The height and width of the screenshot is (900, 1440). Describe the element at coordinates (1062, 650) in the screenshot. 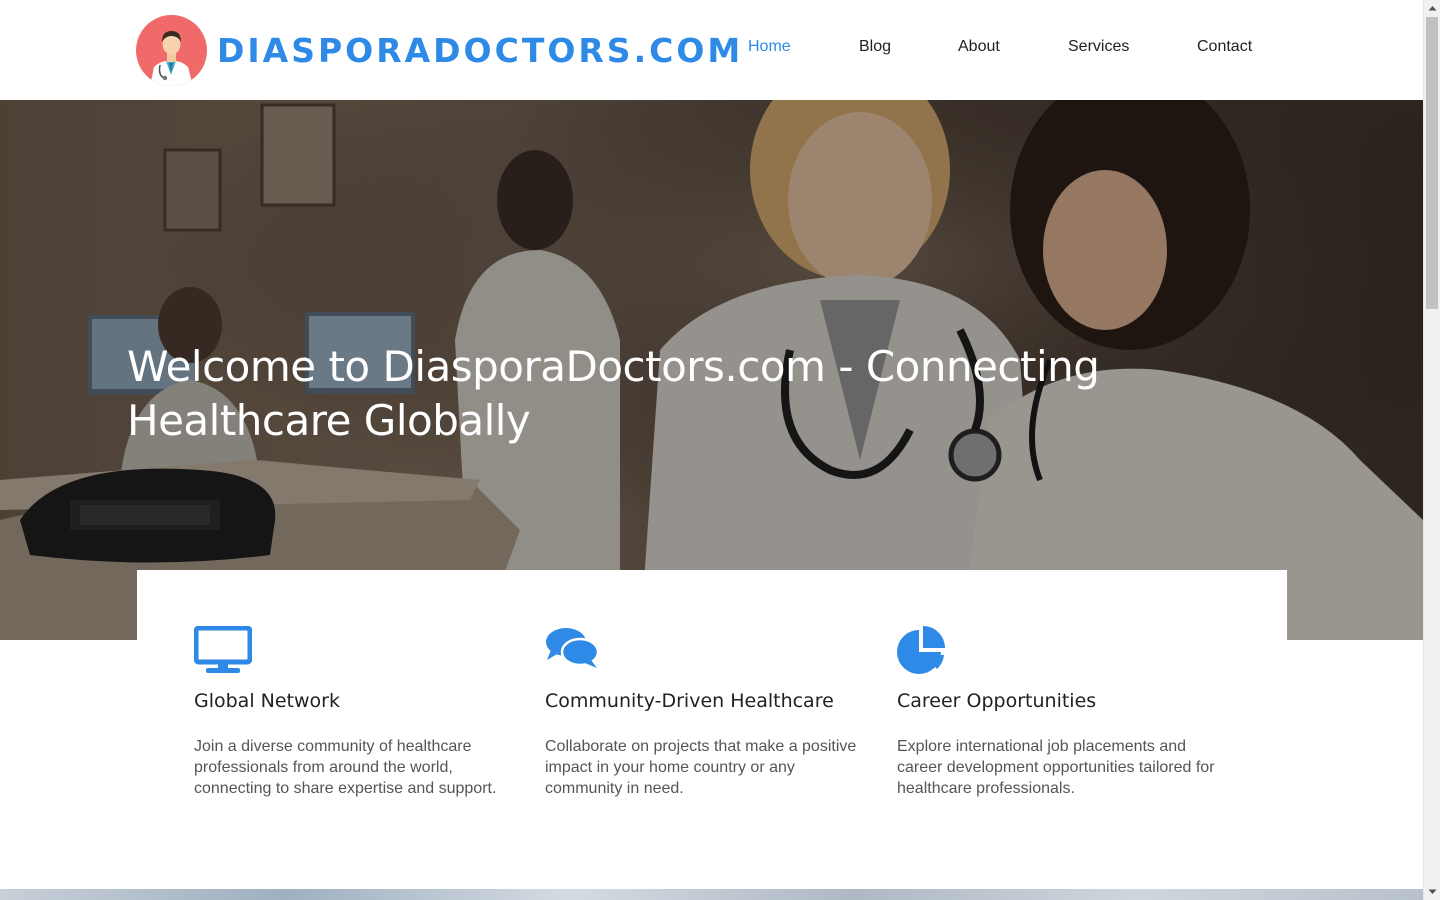

I see `pie-chart-icon` at that location.